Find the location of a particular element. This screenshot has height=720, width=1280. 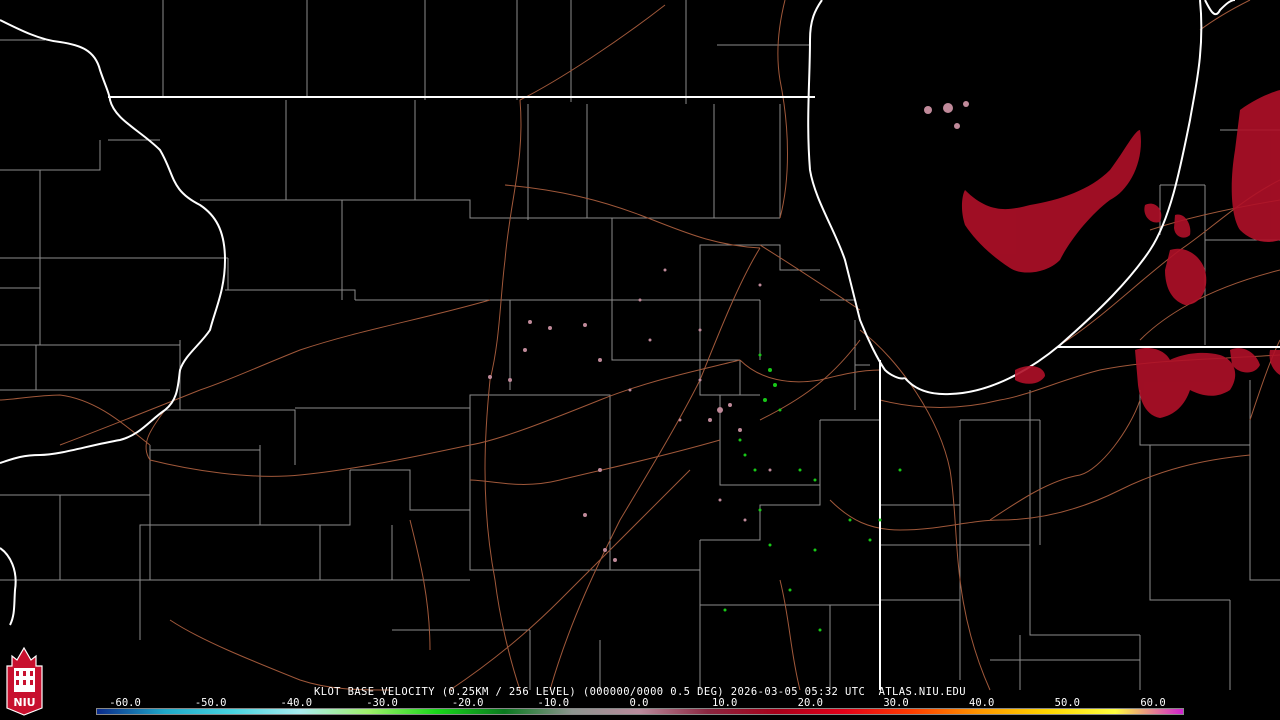

logo-text: NIU is located at coordinates (24, 702).